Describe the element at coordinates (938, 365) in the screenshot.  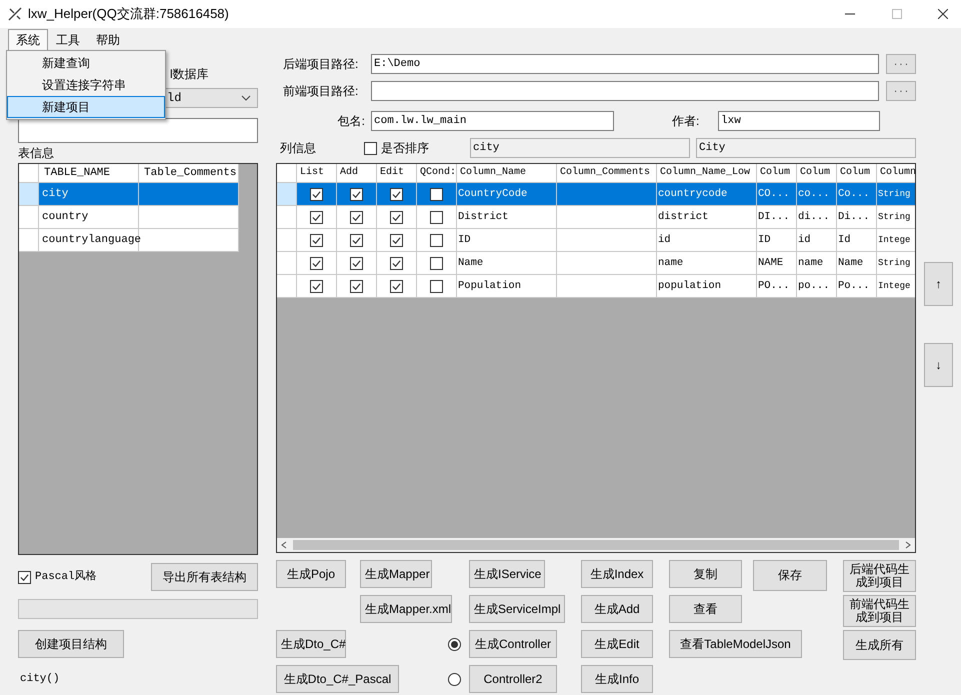
I see `move-button: ↓` at that location.